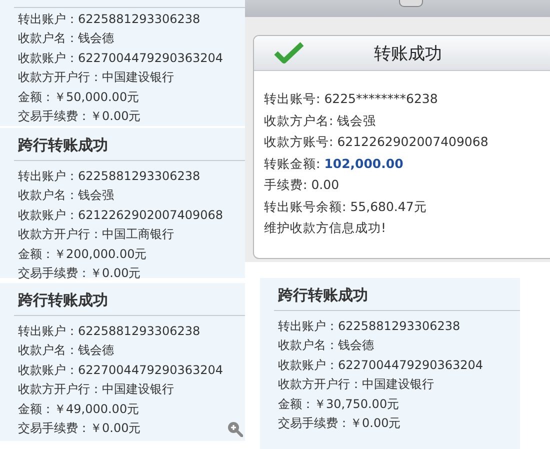 This screenshot has height=449, width=550. What do you see at coordinates (351, 99) in the screenshot?
I see `result-line: 转出账号: 6225********6238` at bounding box center [351, 99].